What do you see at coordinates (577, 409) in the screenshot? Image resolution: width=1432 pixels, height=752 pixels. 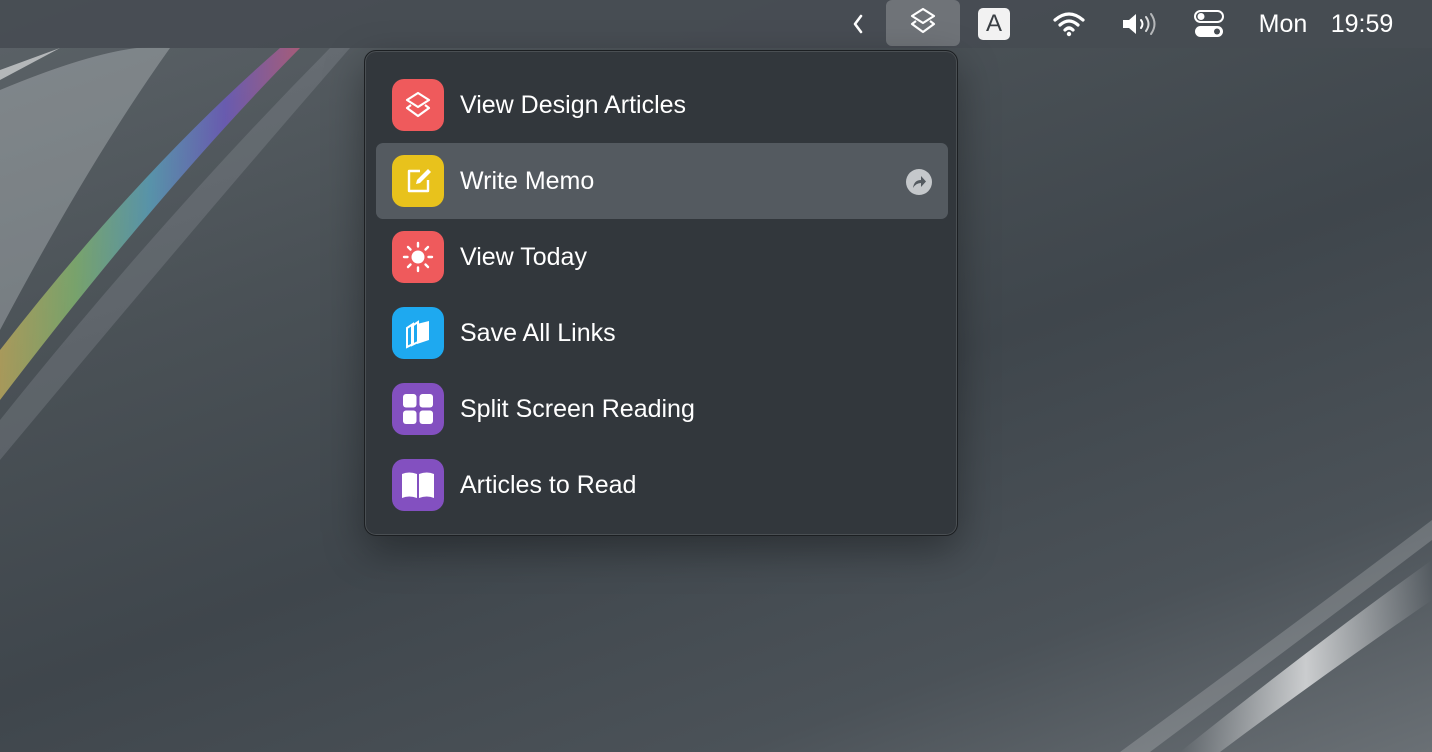 I see `menu-item-label: Split Screen Reading` at bounding box center [577, 409].